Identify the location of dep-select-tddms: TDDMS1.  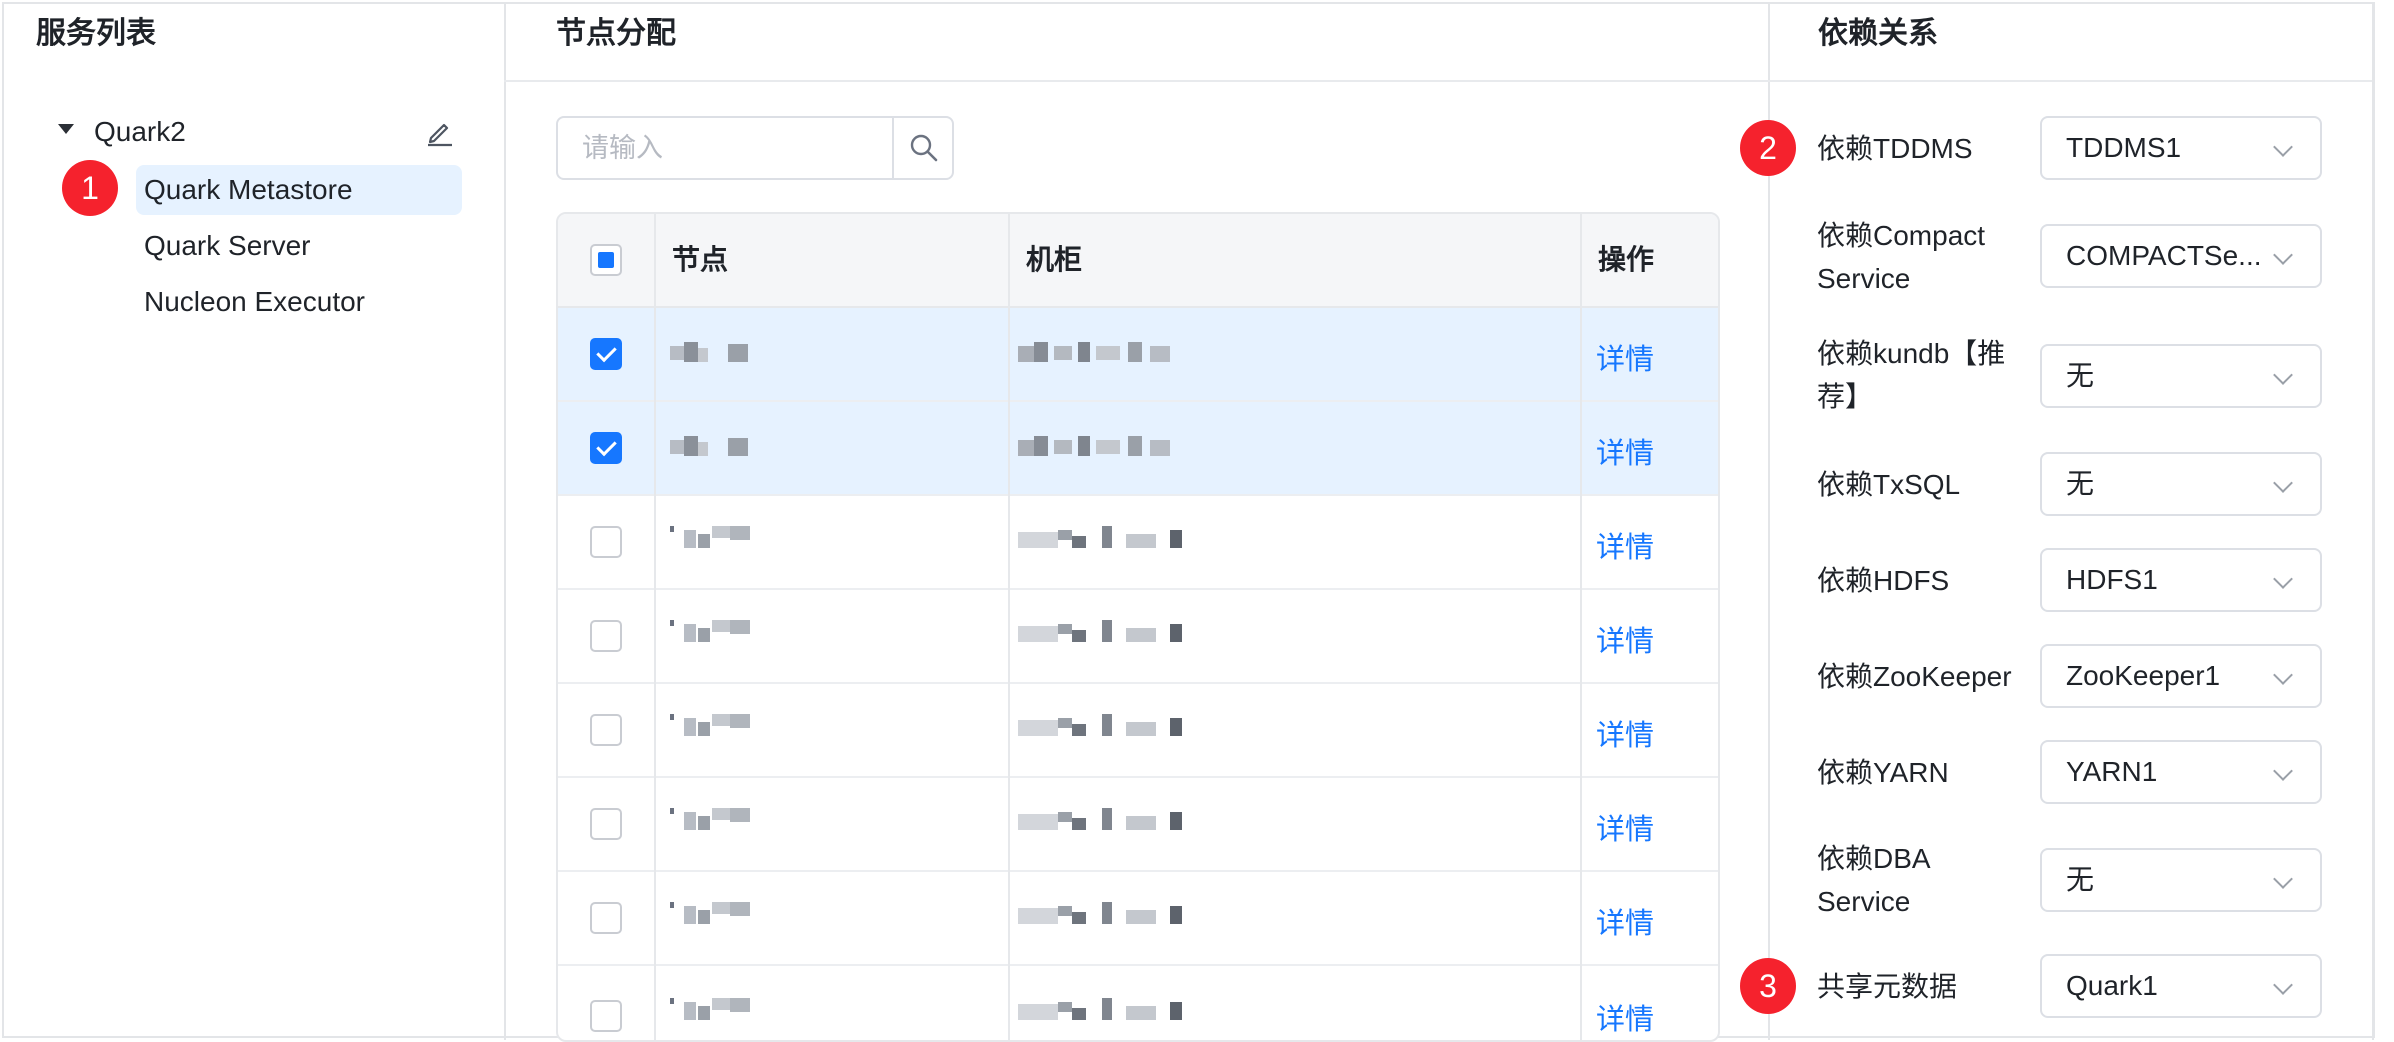
(2181, 148).